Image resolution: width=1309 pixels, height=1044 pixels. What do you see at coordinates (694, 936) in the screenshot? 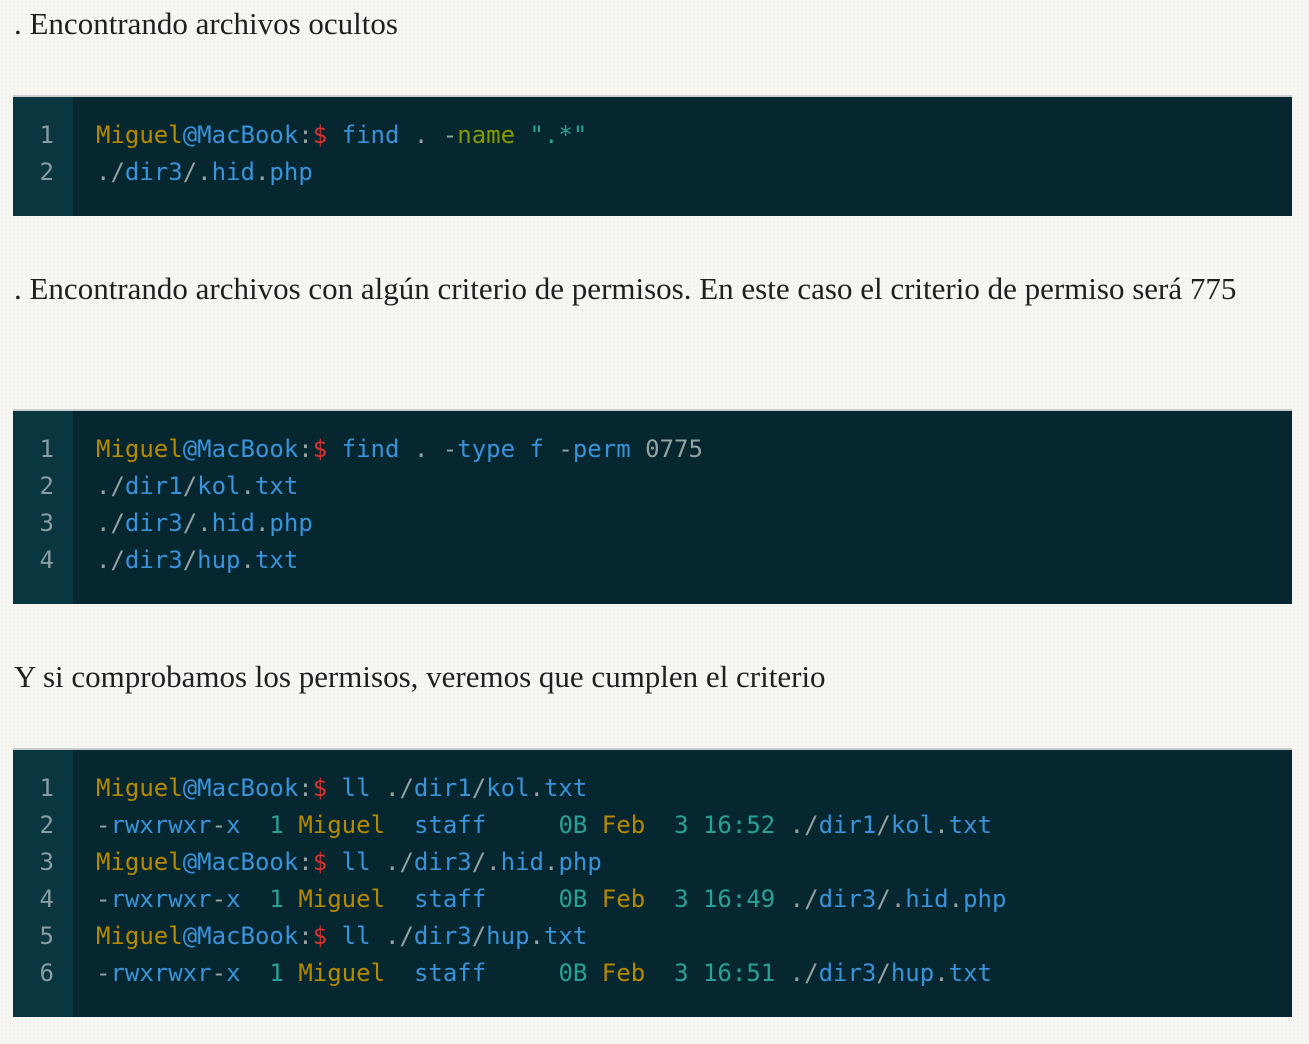
I see `code-line: Miguel@MacBook:$ ll ./dir3/hup.txt` at bounding box center [694, 936].